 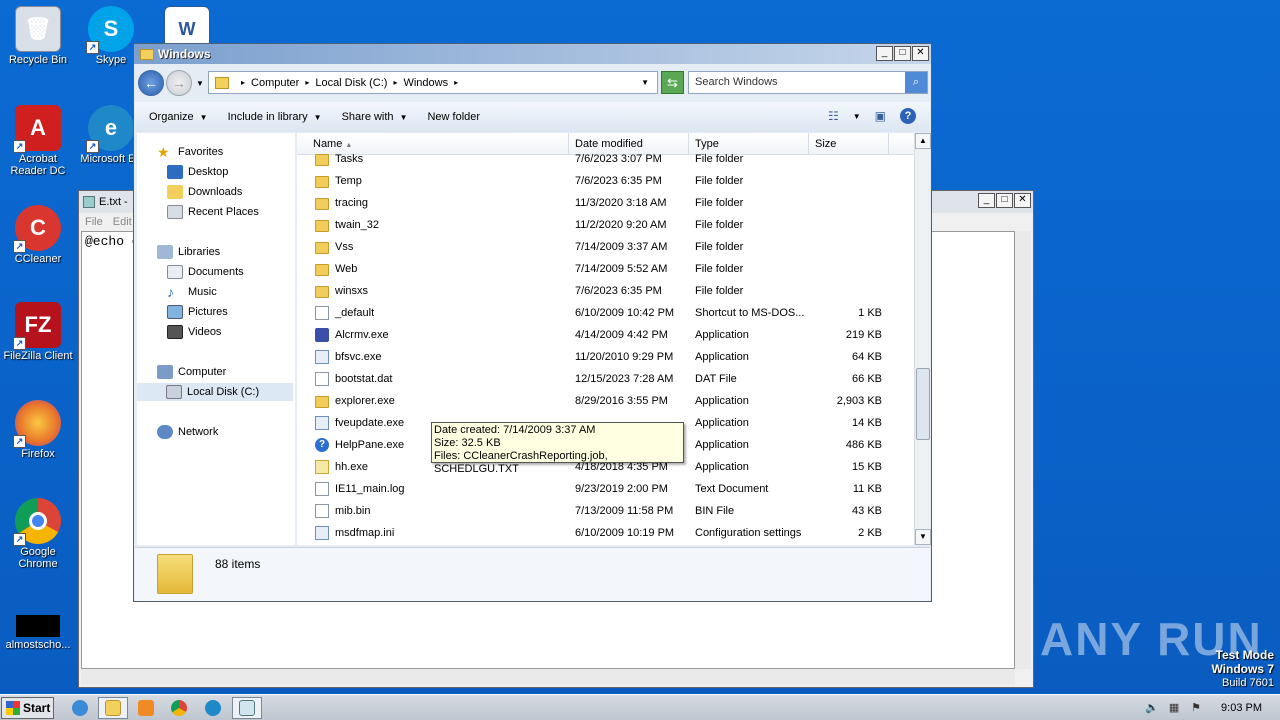 What do you see at coordinates (1152, 708) in the screenshot?
I see `volume-icon: 🔈` at bounding box center [1152, 708].